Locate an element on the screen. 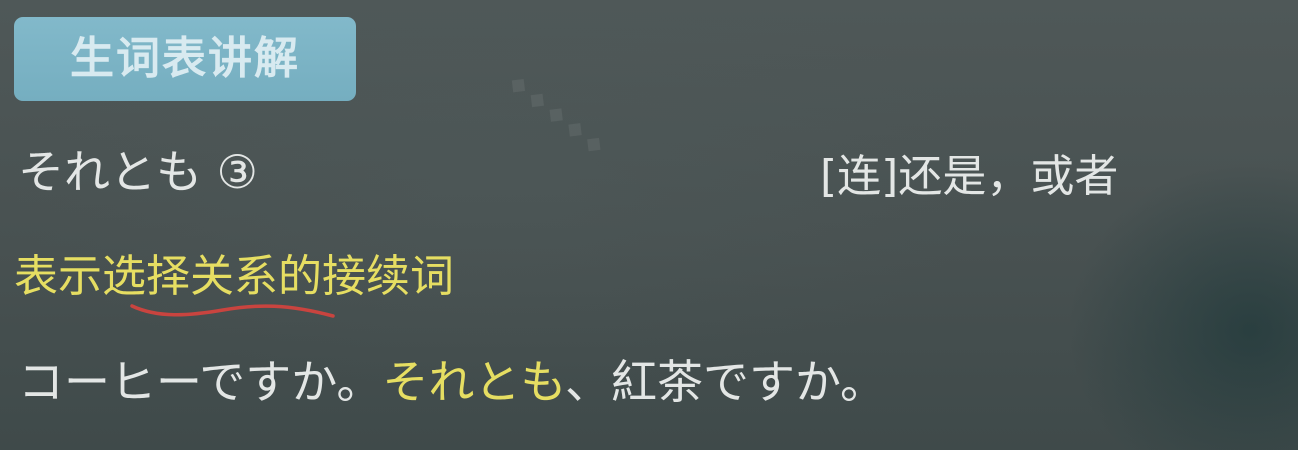  example-sentence: コーヒーですか。それとも、紅茶ですか。 is located at coordinates (452, 379).